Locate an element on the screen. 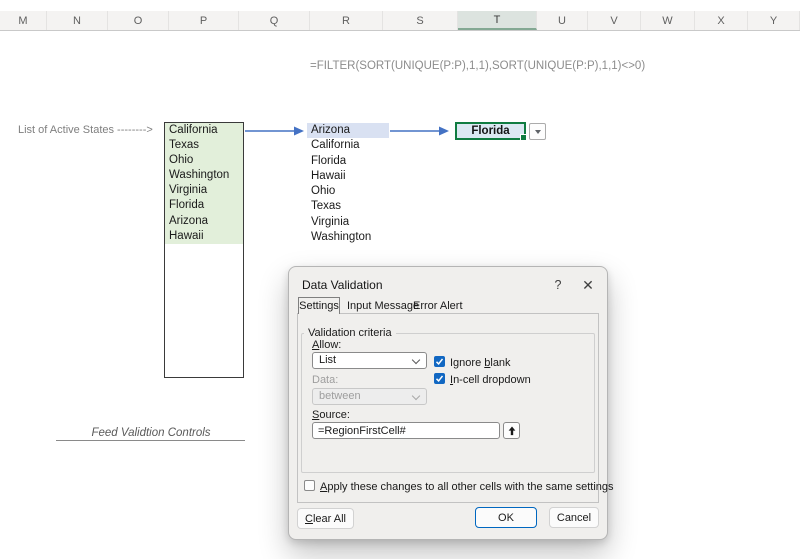 This screenshot has width=800, height=559. collapse-dialog-arrow-icon is located at coordinates (511, 430).